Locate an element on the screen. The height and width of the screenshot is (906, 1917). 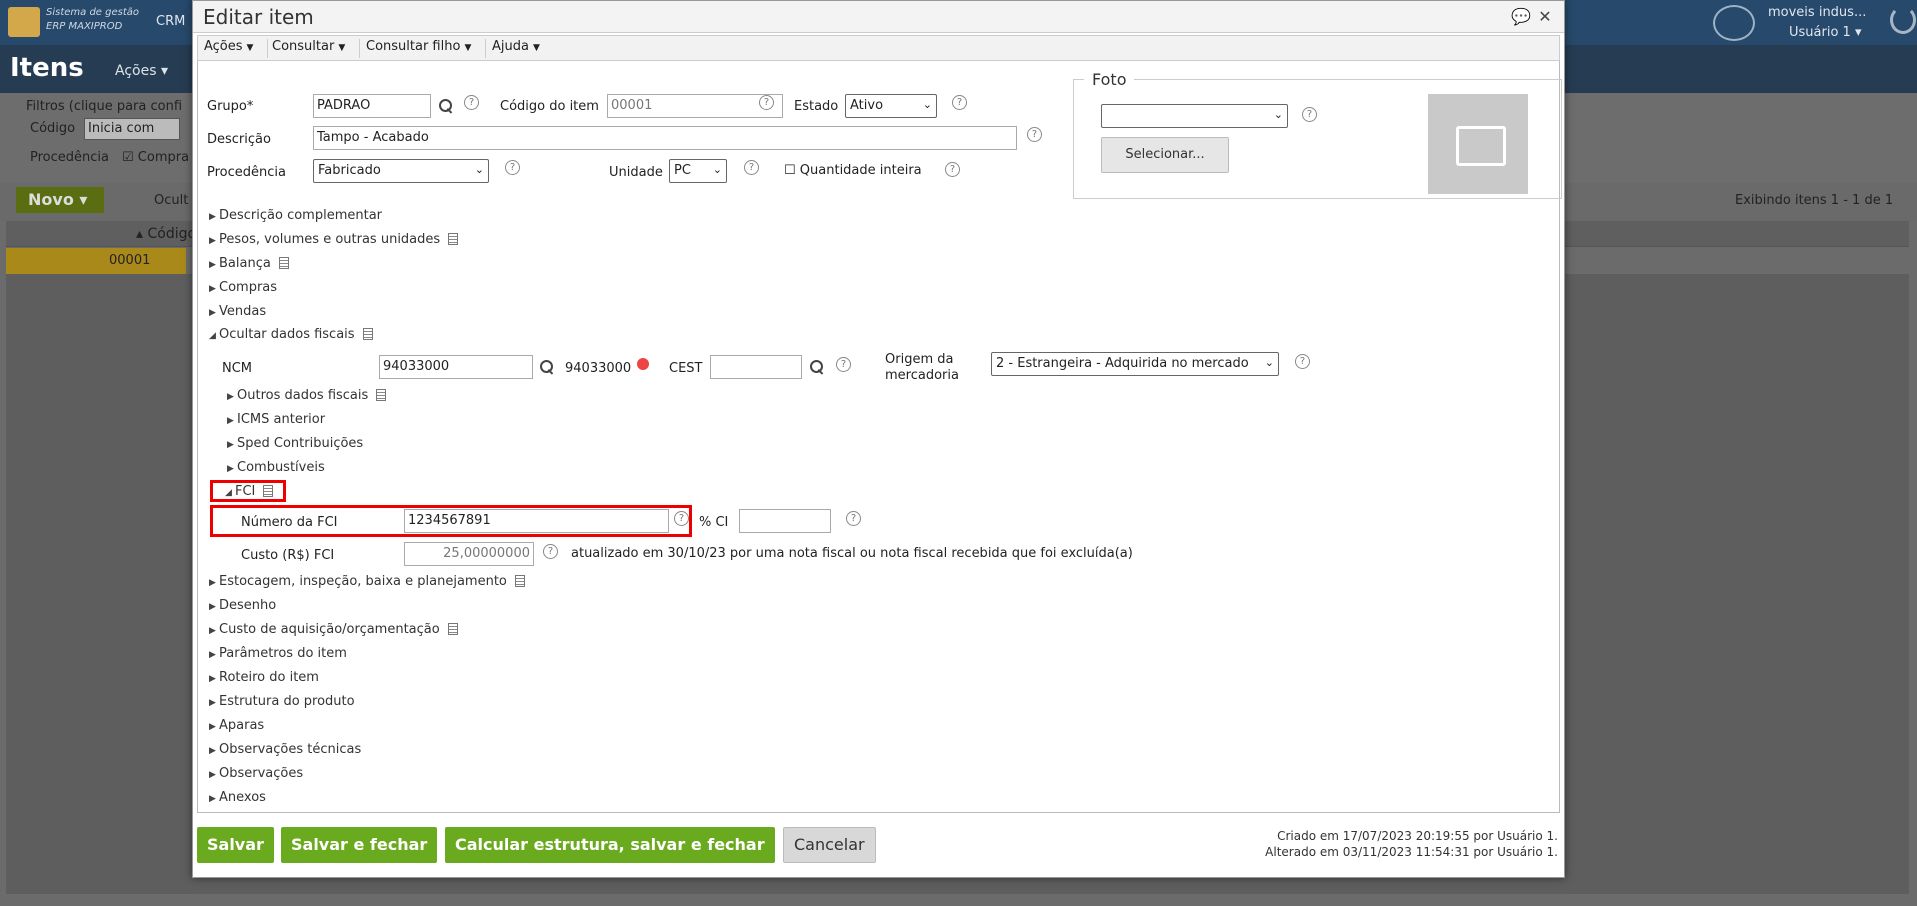
section-observacoes: ▶ Observações is located at coordinates (256, 773).